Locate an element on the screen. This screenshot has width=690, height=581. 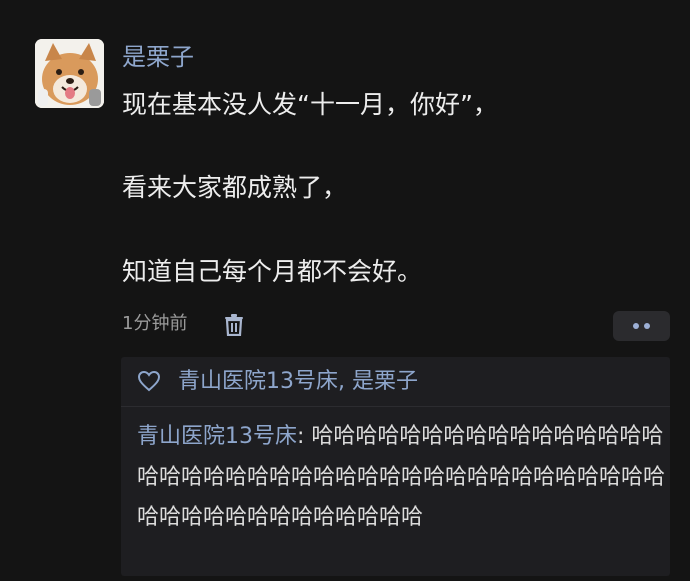
avatar is located at coordinates (69, 73).